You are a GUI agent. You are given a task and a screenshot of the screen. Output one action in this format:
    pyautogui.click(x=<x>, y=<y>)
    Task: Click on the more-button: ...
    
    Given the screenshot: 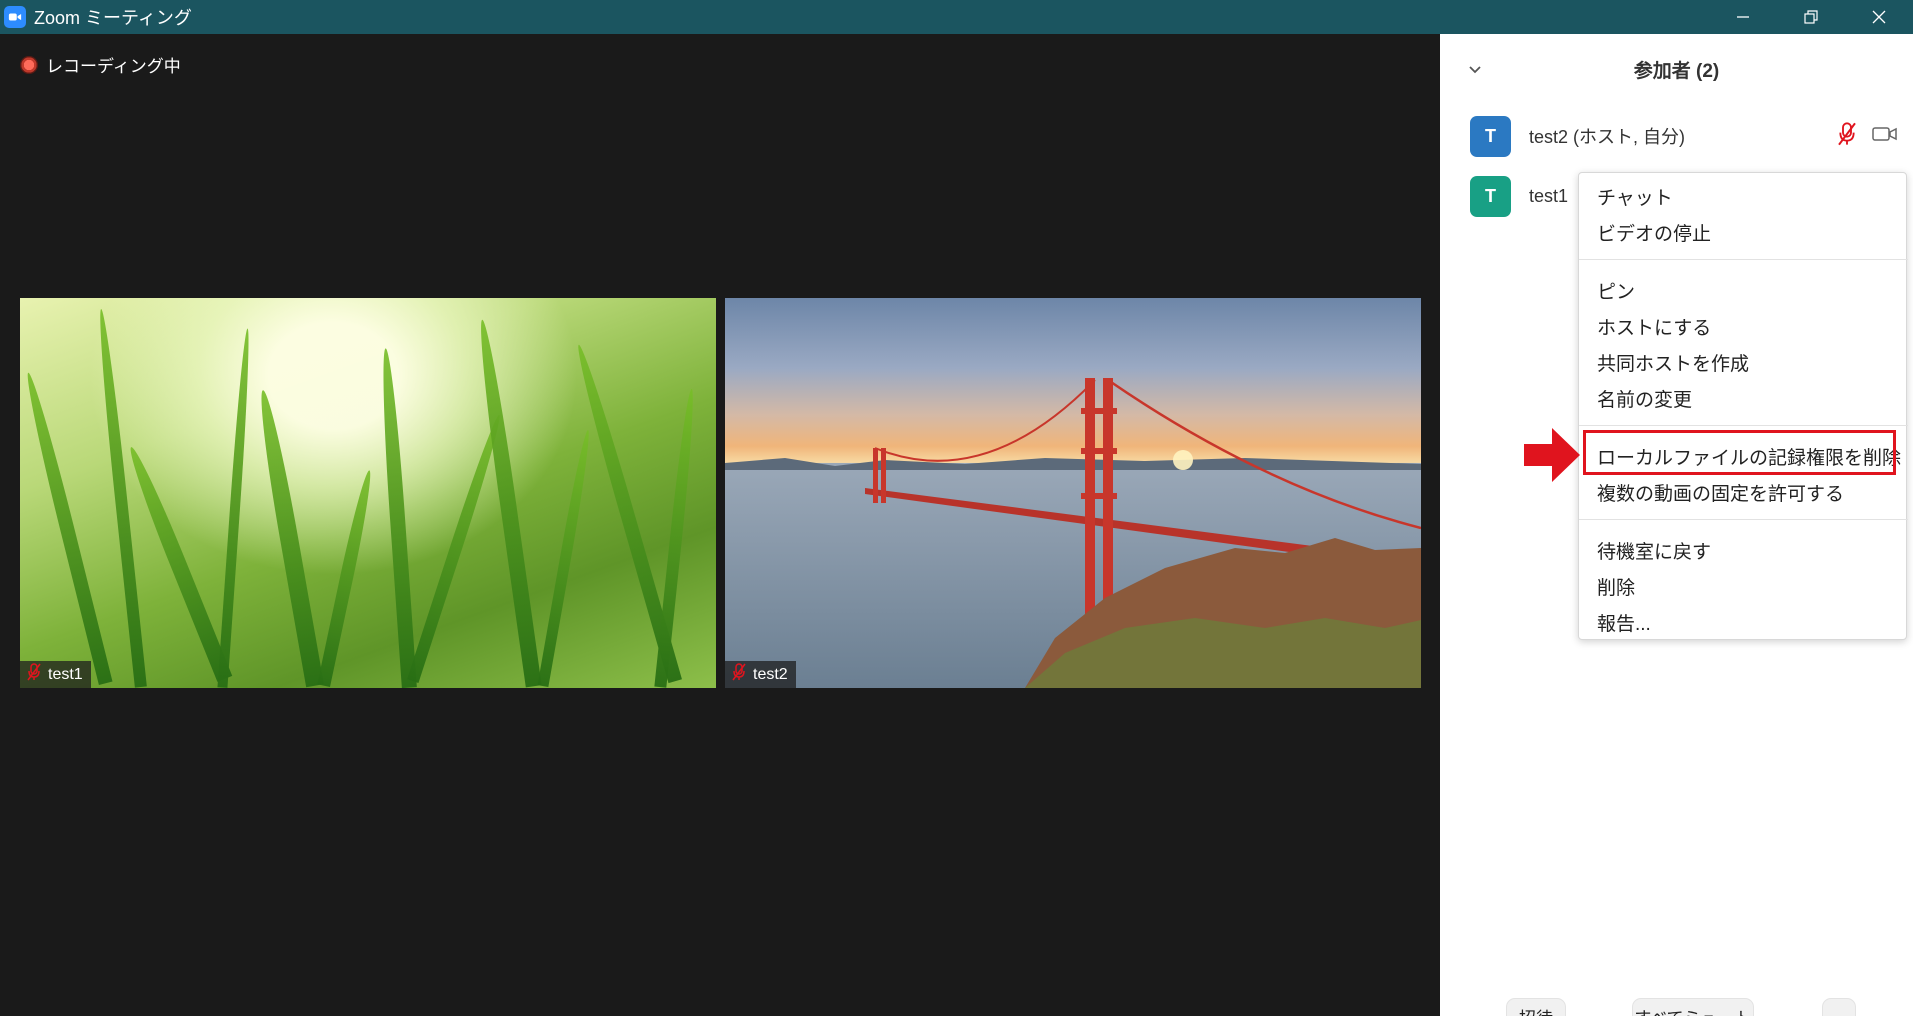 What is the action you would take?
    pyautogui.click(x=1839, y=1007)
    